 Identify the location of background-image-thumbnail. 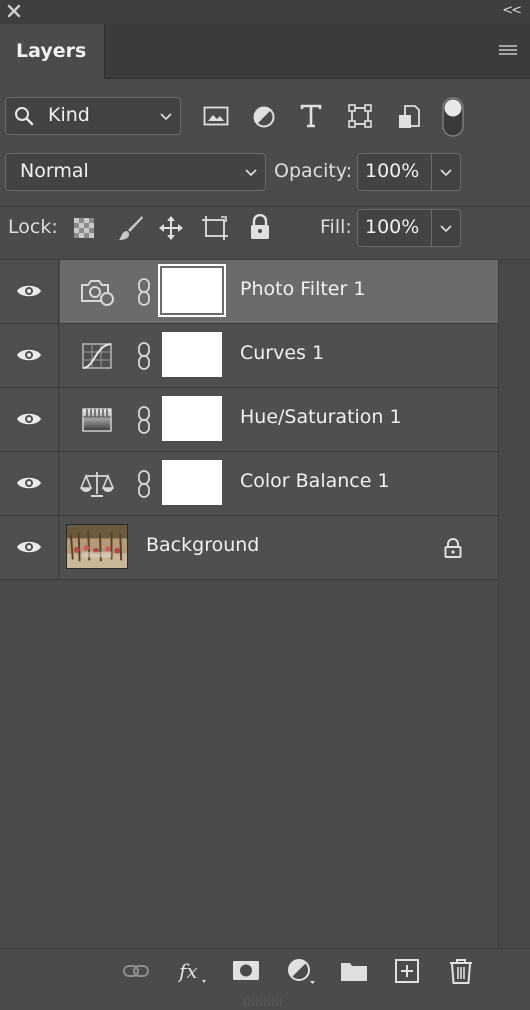
(97, 546).